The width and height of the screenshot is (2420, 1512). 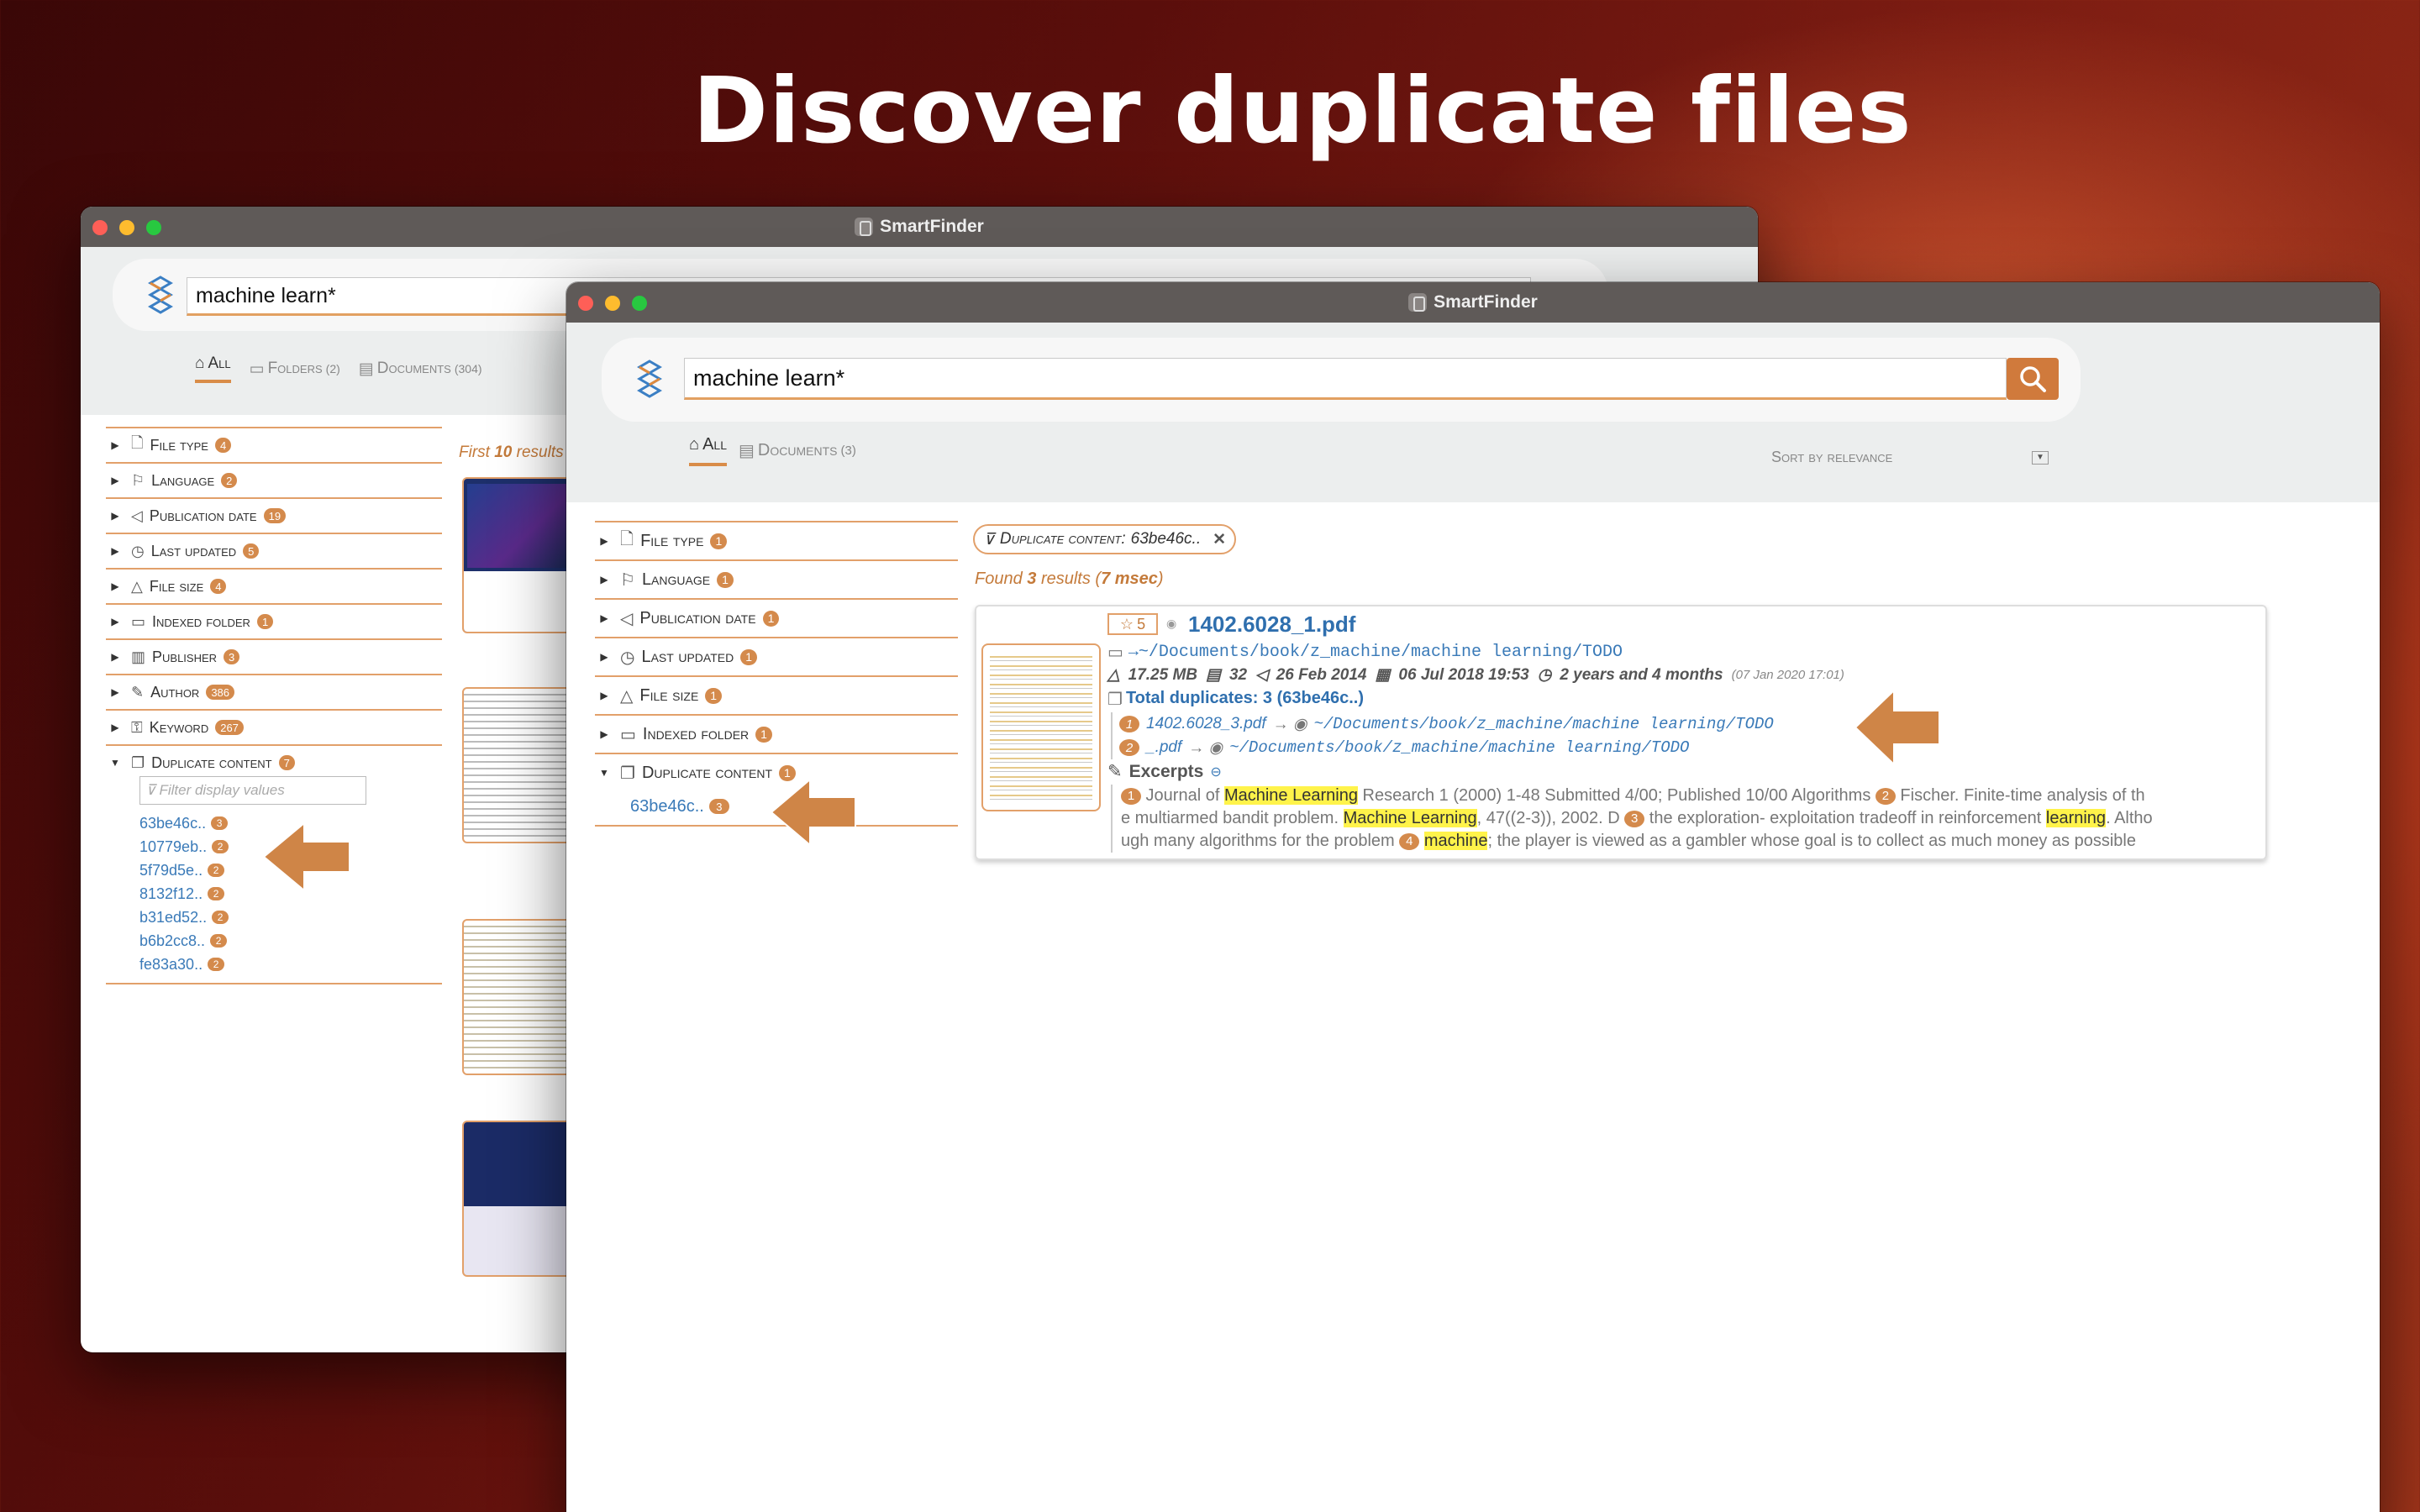 What do you see at coordinates (1115, 771) in the screenshot?
I see `edit-icon: ✎` at bounding box center [1115, 771].